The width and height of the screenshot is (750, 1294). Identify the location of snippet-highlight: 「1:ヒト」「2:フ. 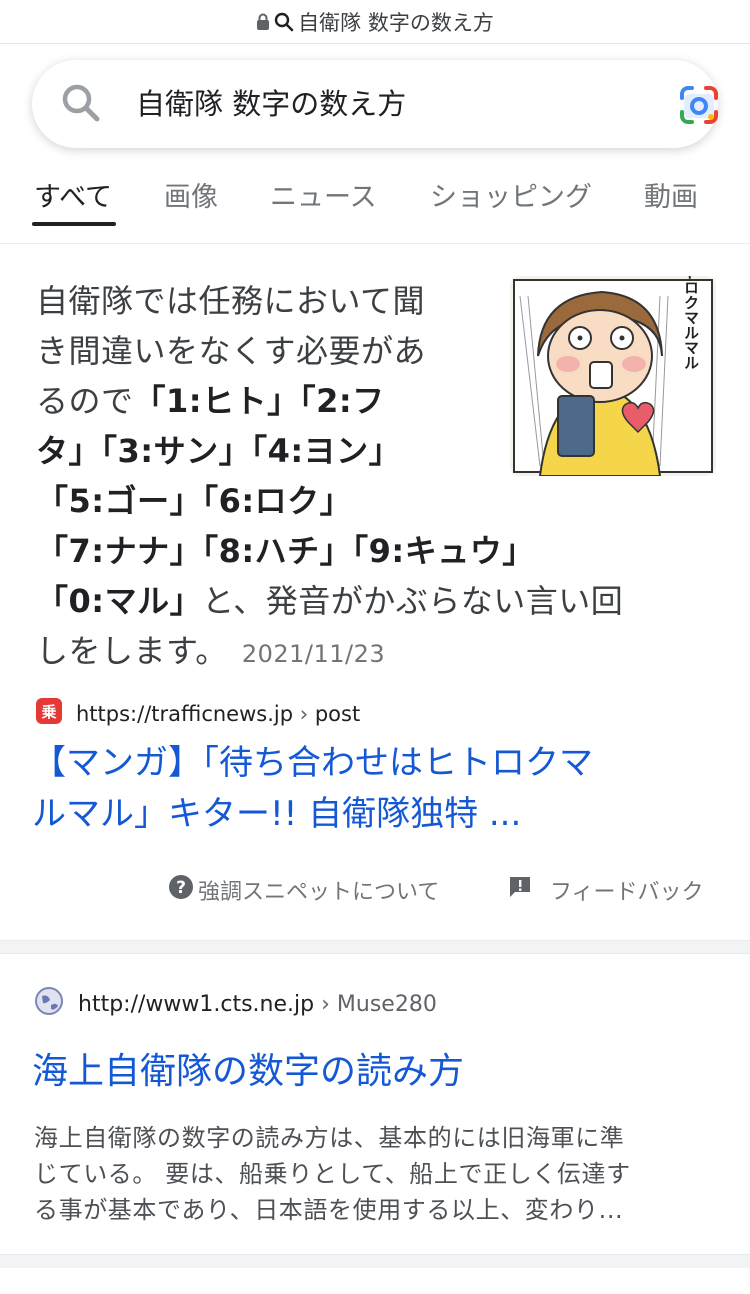
(259, 401).